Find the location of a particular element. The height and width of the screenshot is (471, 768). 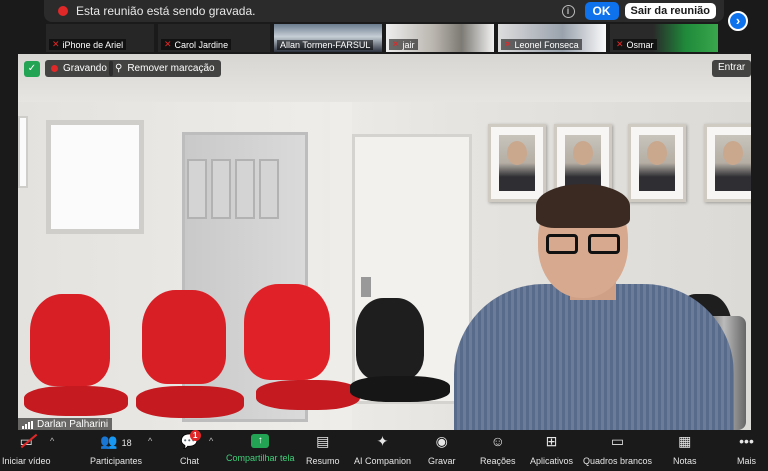

thumbnail-tile: Allan Tormen-FARSUL is located at coordinates (328, 38).